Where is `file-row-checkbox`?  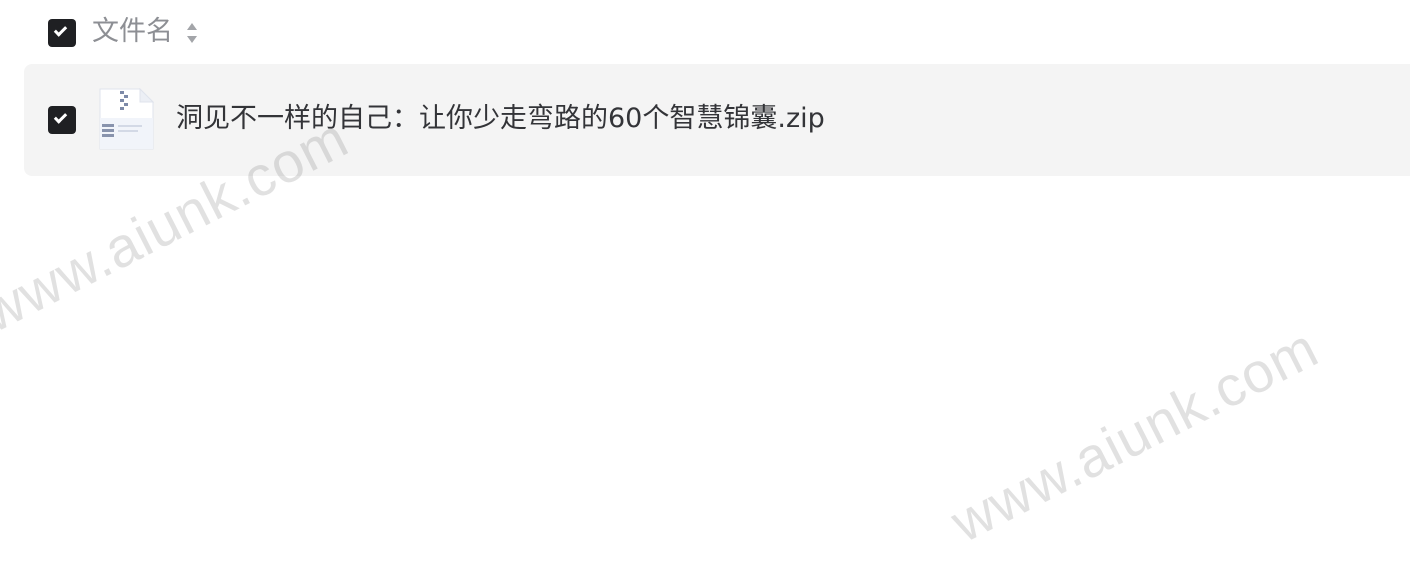
file-row-checkbox is located at coordinates (62, 120).